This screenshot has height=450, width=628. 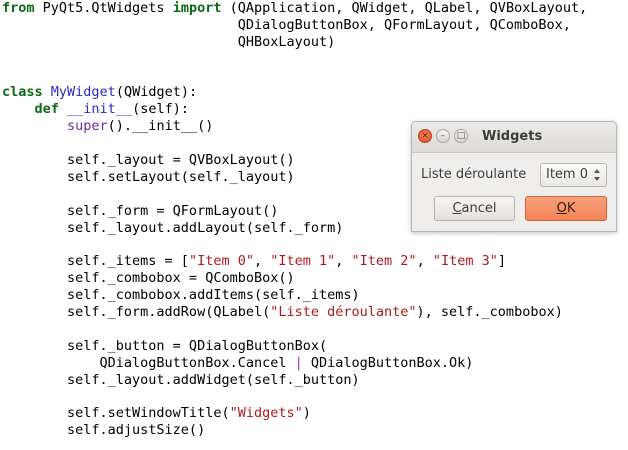 I want to click on chevron-up-down-icon, so click(x=597, y=175).